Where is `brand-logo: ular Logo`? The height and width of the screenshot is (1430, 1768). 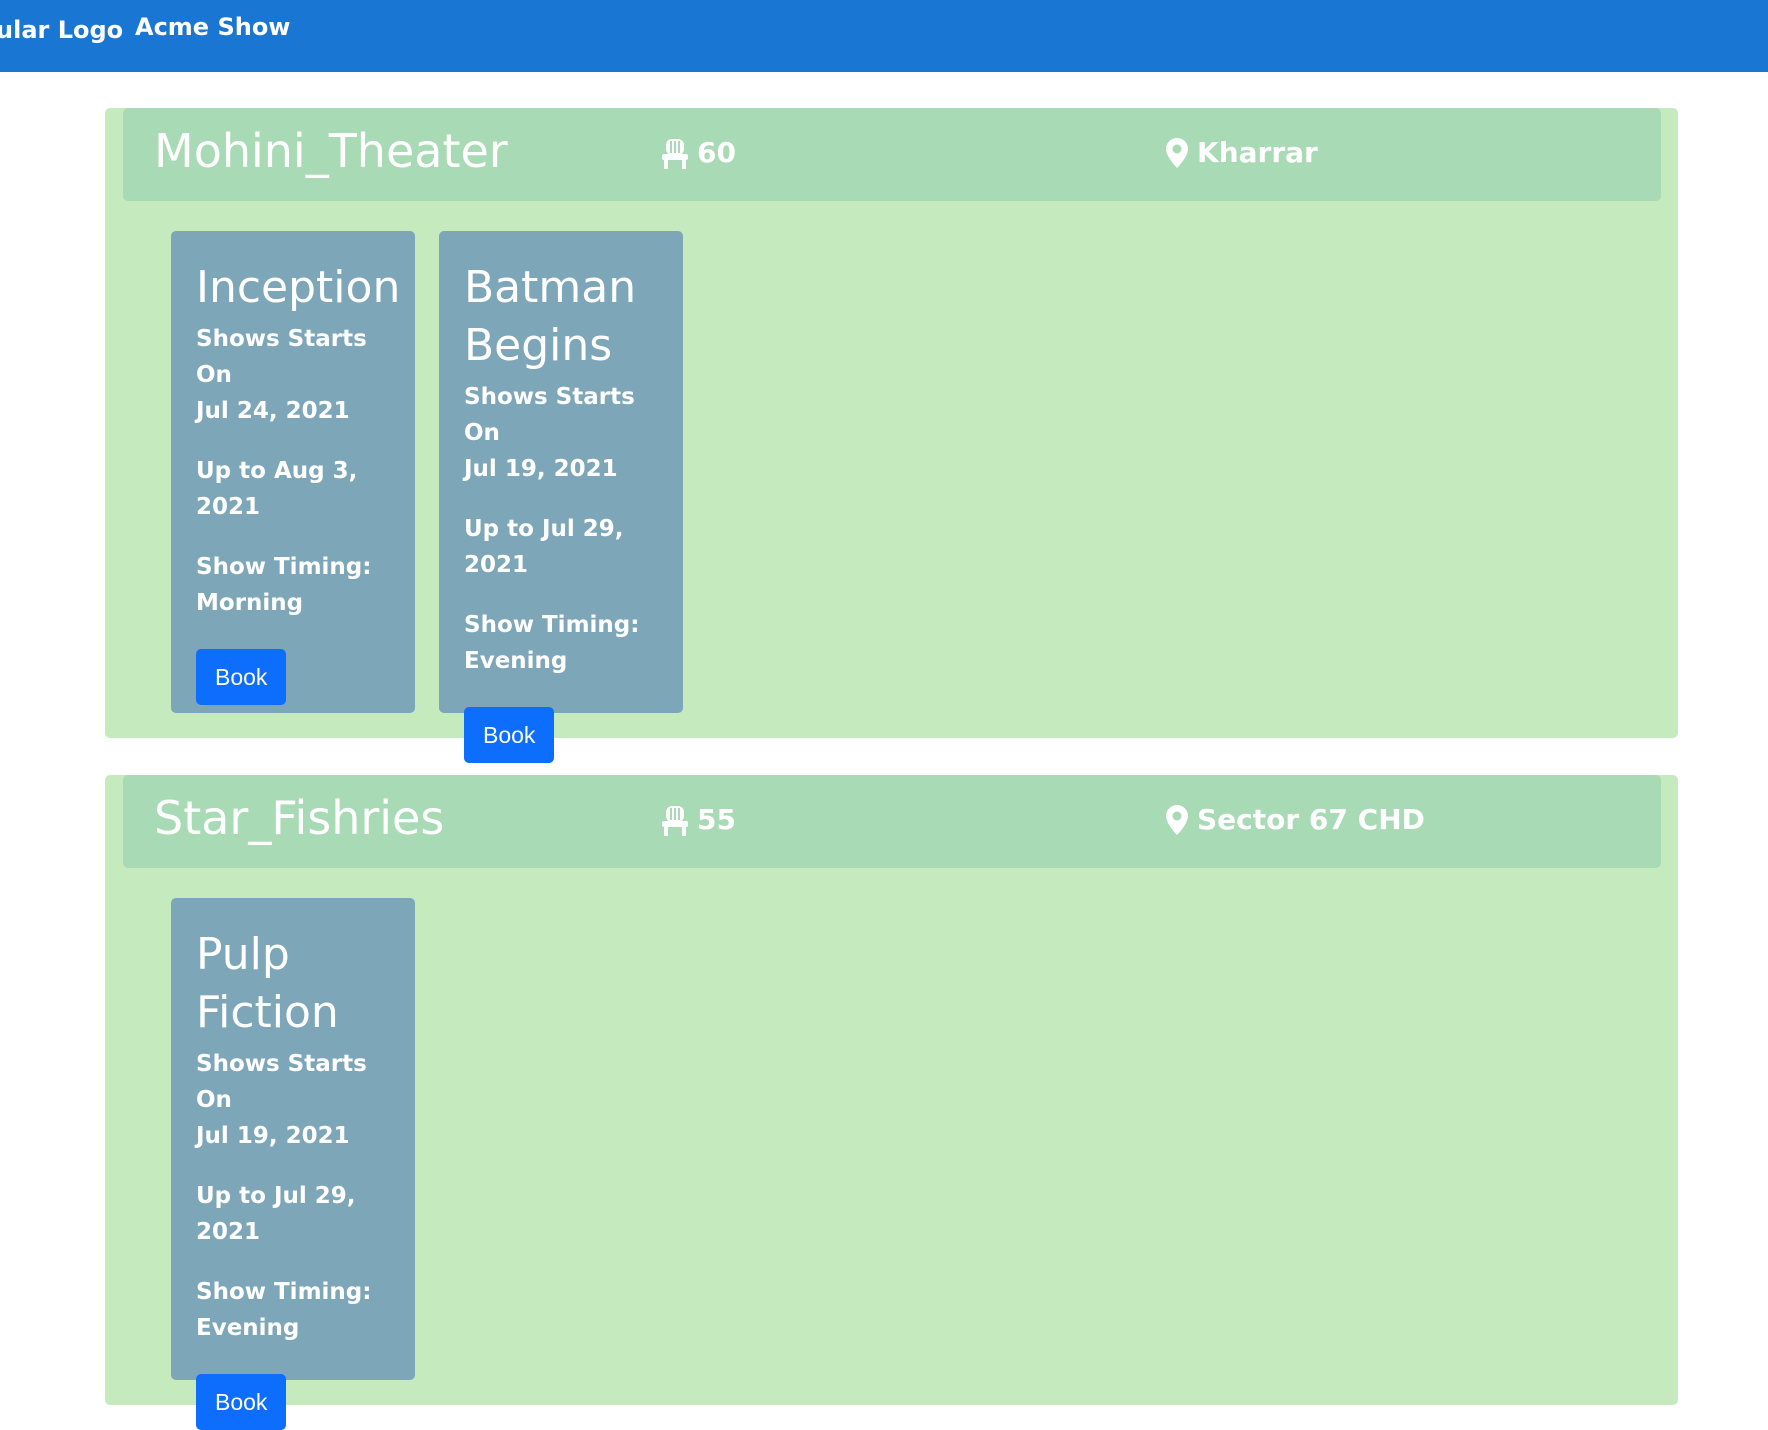 brand-logo: ular Logo is located at coordinates (61, 30).